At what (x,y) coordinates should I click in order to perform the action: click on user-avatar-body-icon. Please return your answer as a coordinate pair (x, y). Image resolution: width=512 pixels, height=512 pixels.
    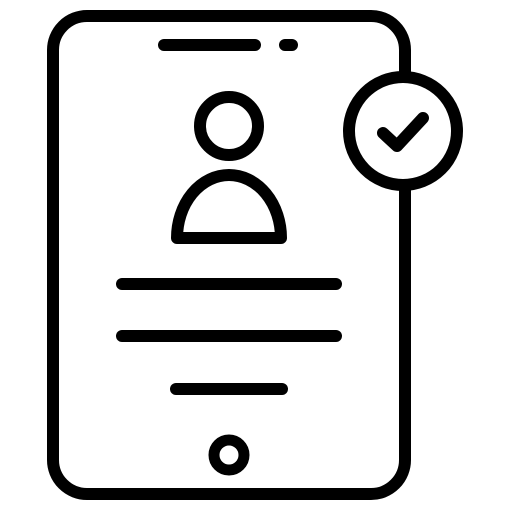
    Looking at the image, I should click on (229, 206).